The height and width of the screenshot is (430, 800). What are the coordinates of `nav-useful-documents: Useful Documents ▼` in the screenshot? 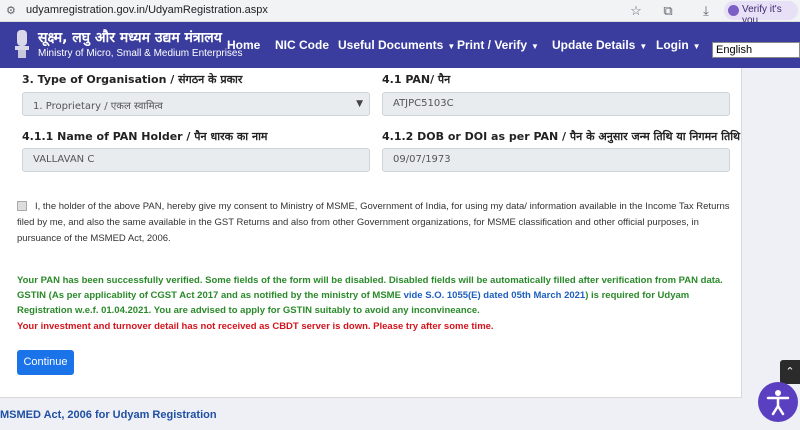 It's located at (396, 45).